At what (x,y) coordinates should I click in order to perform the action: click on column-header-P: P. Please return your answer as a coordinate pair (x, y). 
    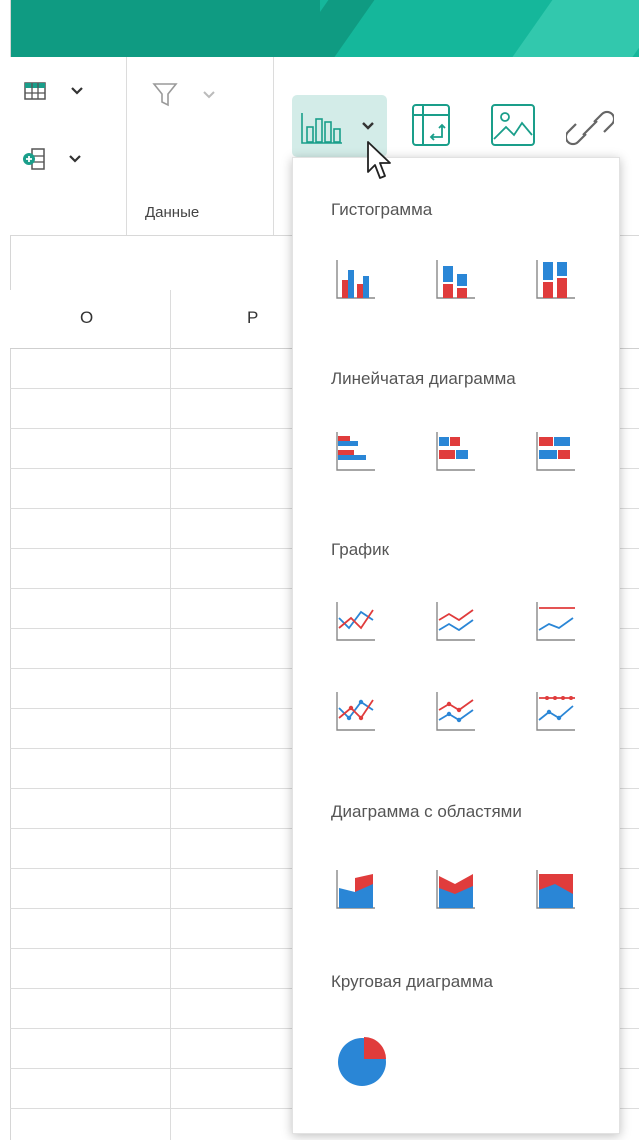
    Looking at the image, I should click on (252, 318).